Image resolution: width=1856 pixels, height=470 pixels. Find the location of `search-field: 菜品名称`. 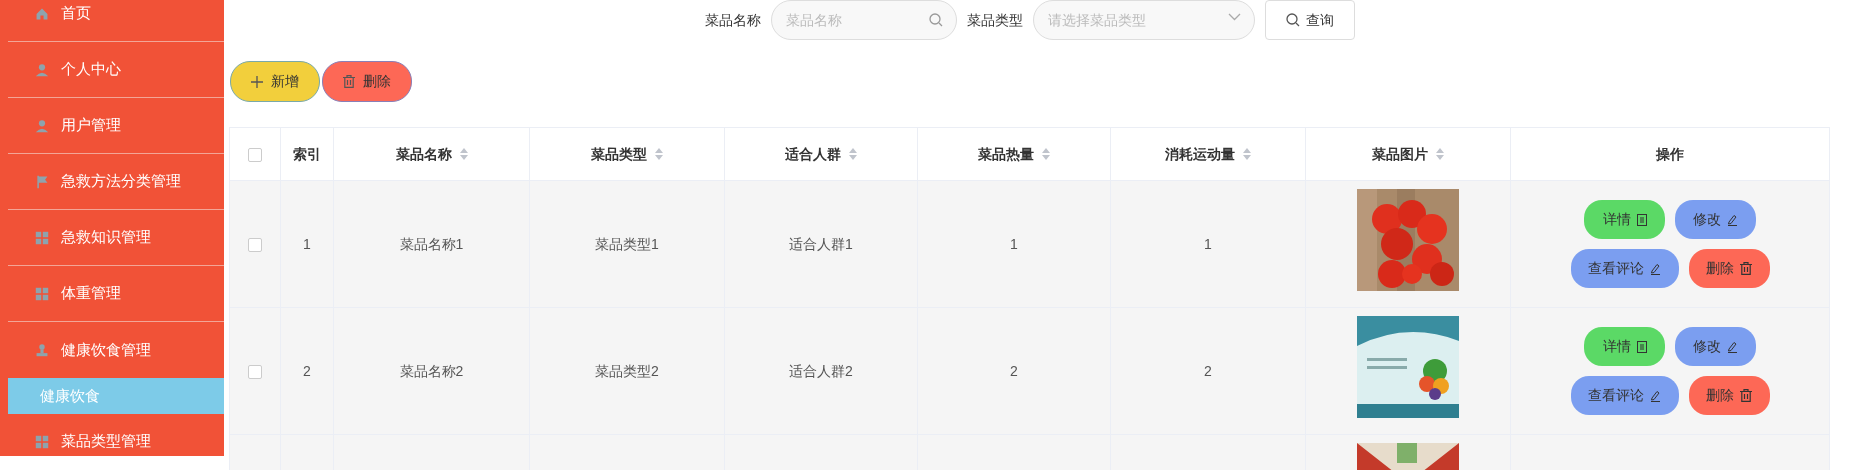

search-field: 菜品名称 is located at coordinates (864, 20).